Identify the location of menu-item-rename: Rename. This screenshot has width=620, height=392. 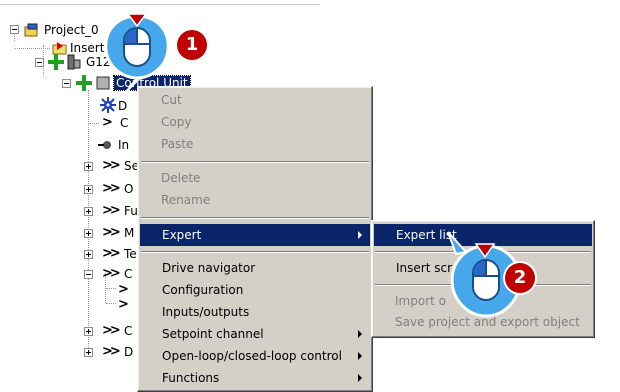
(255, 201).